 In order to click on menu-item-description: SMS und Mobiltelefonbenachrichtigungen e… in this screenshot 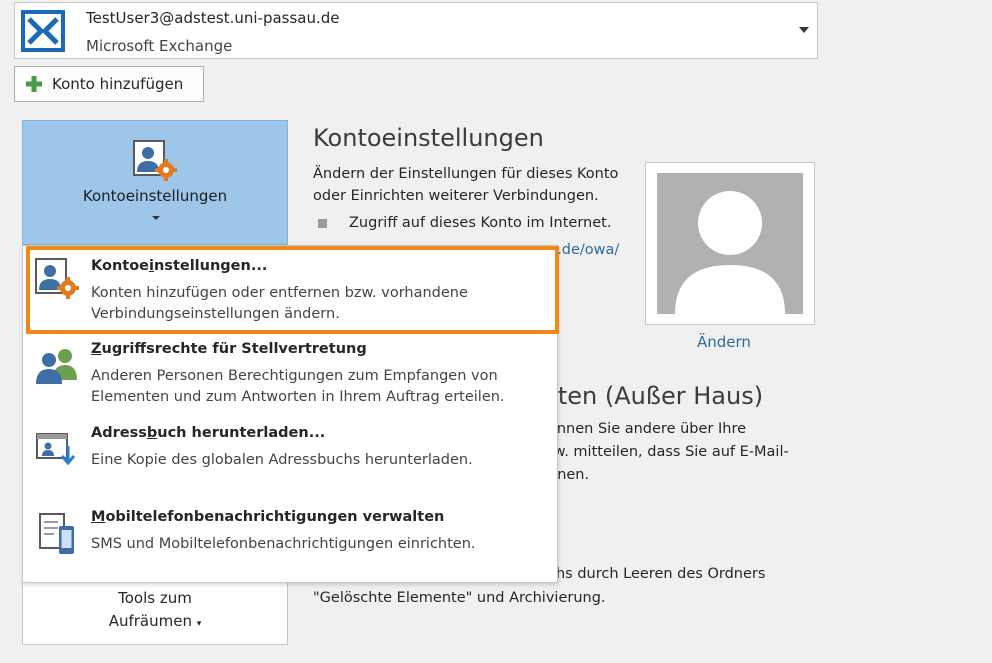, I will do `click(283, 544)`.